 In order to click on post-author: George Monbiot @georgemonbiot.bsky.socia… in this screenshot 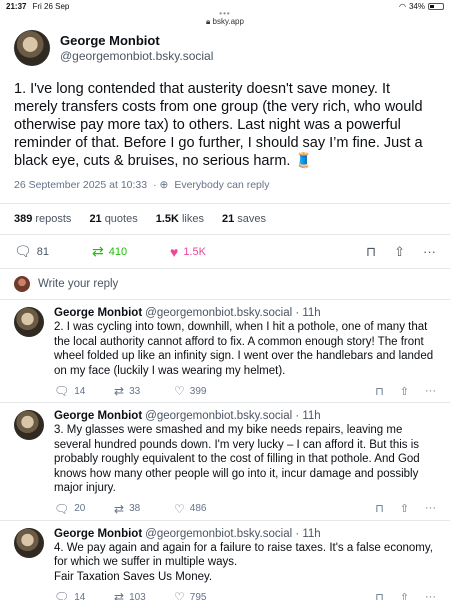, I will do `click(225, 44)`.